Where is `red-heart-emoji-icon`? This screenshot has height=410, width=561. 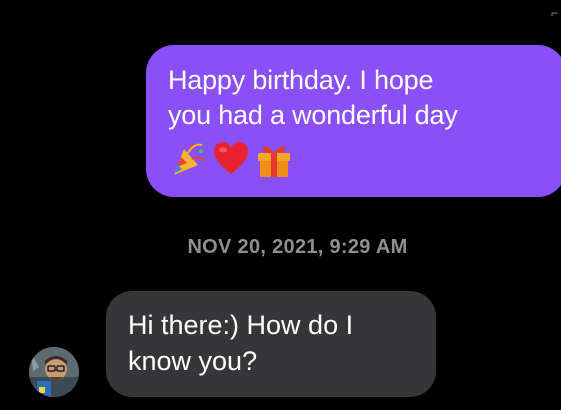
red-heart-emoji-icon is located at coordinates (231, 158).